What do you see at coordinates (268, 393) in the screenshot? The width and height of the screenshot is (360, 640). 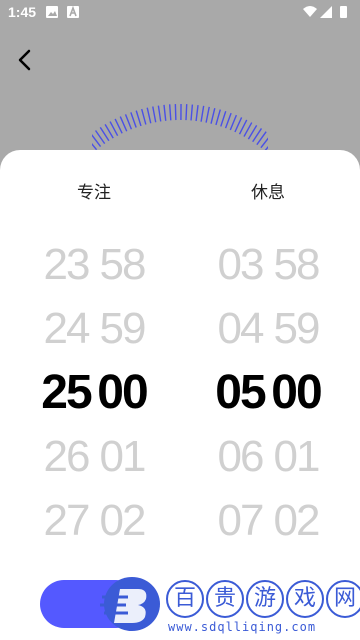 I see `picker-row-selected: 05 00` at bounding box center [268, 393].